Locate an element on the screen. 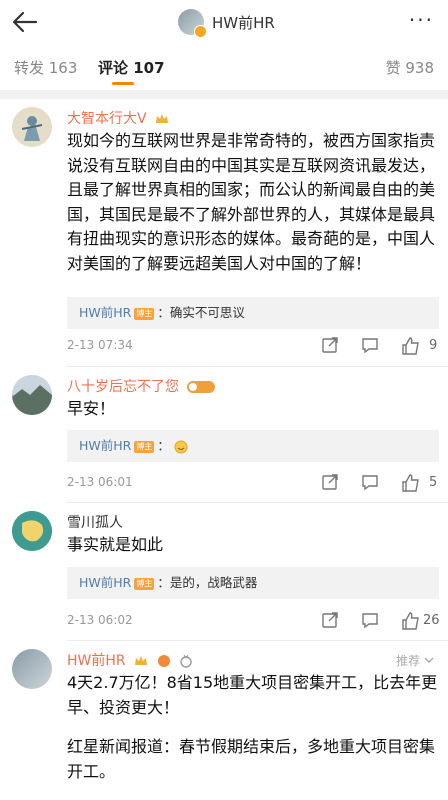 The image size is (448, 800). tab-comments: 评论 107 is located at coordinates (131, 67).